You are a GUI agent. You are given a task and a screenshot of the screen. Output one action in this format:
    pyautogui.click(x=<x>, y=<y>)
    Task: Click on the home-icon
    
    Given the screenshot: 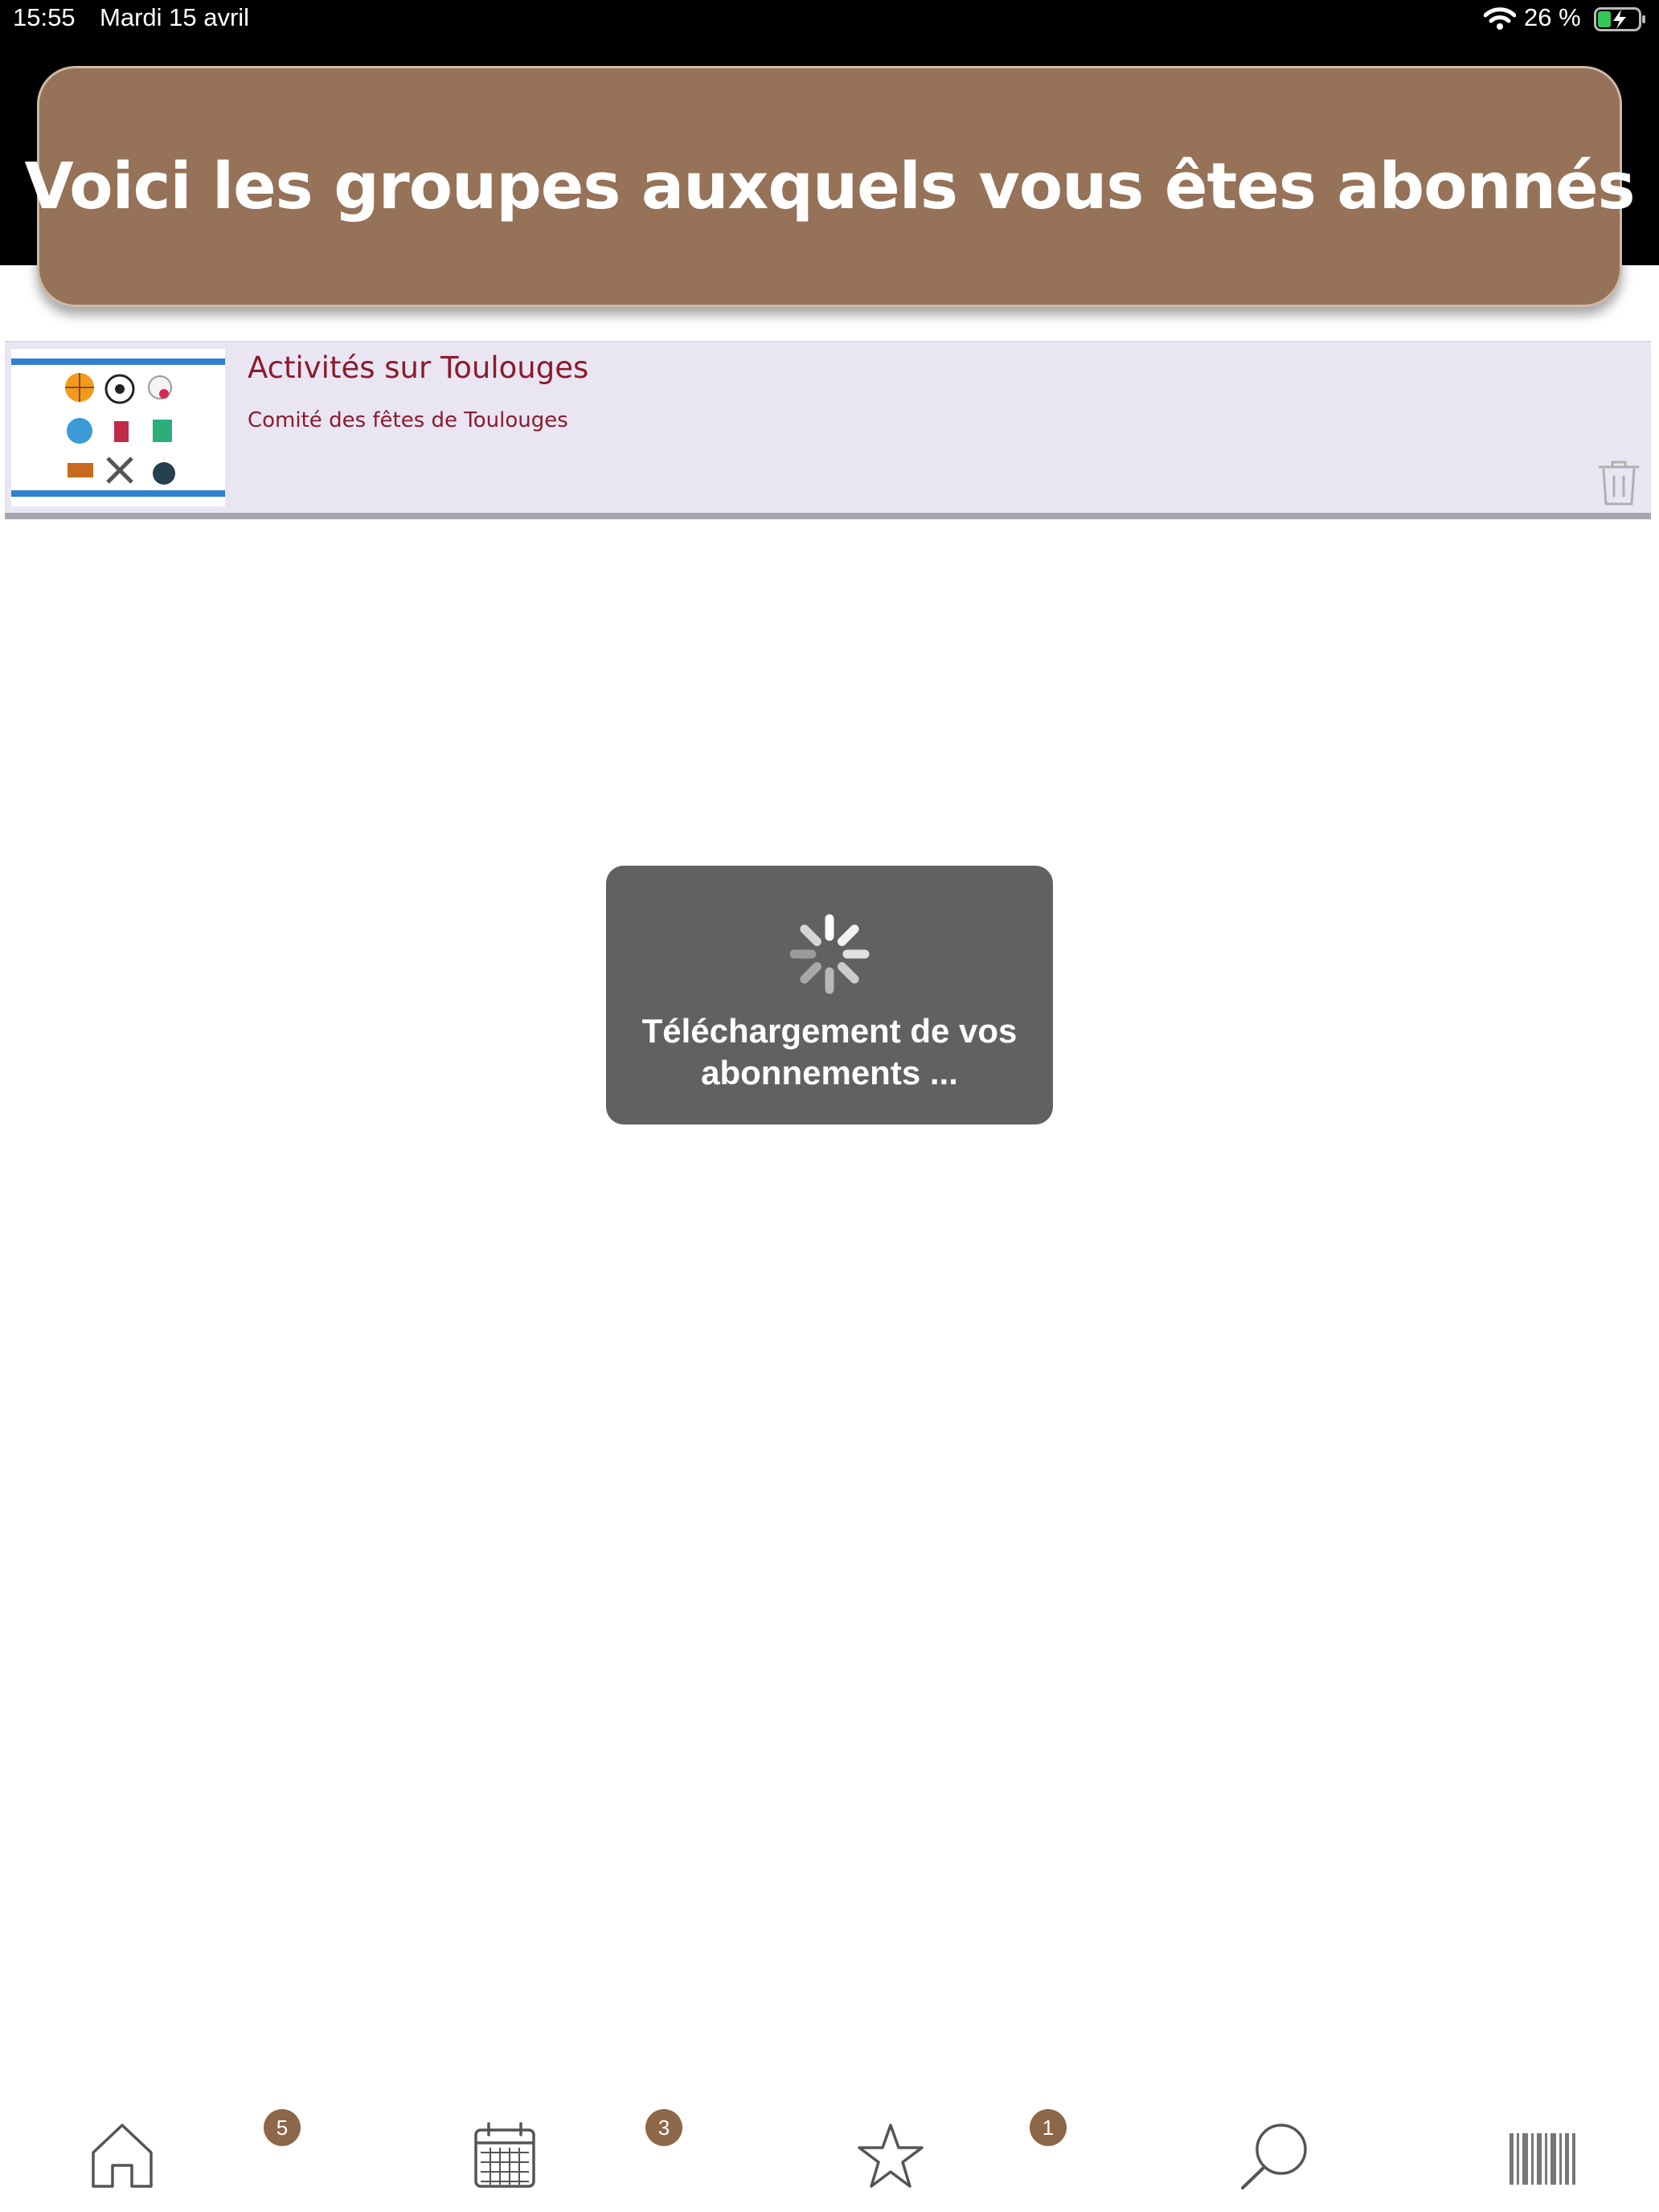 What is the action you would take?
    pyautogui.click(x=122, y=2155)
    